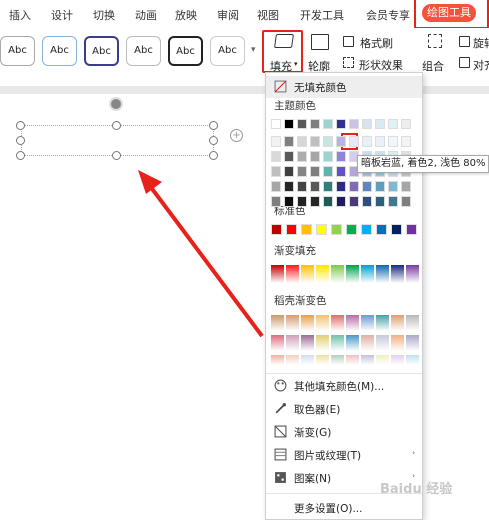 The height and width of the screenshot is (520, 489). What do you see at coordinates (227, 51) in the screenshot?
I see `shape-style-6: Abc` at bounding box center [227, 51].